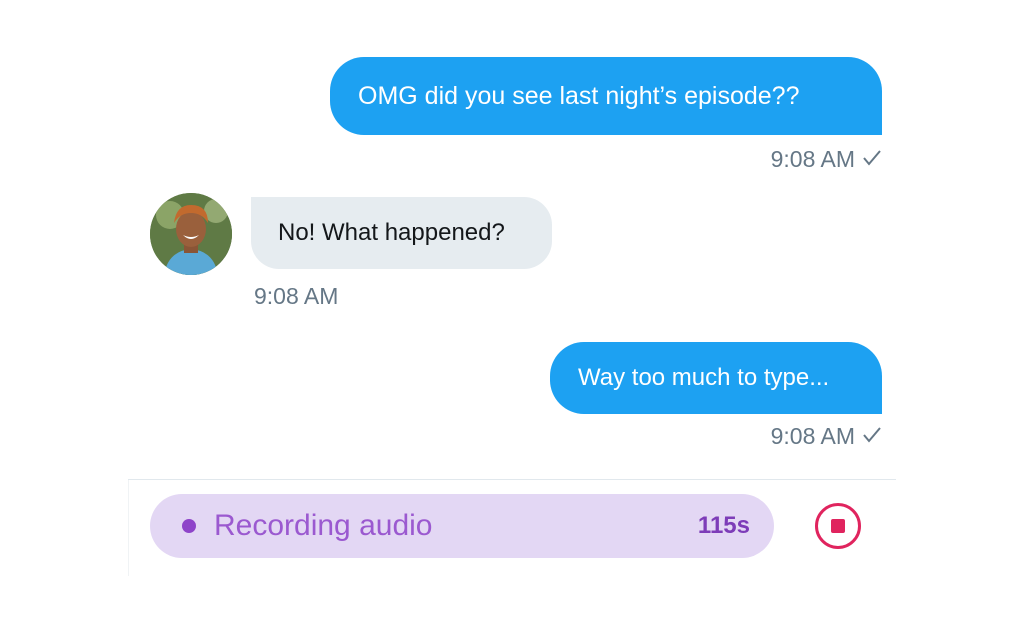 The width and height of the screenshot is (1024, 640). I want to click on stop-icon, so click(838, 526).